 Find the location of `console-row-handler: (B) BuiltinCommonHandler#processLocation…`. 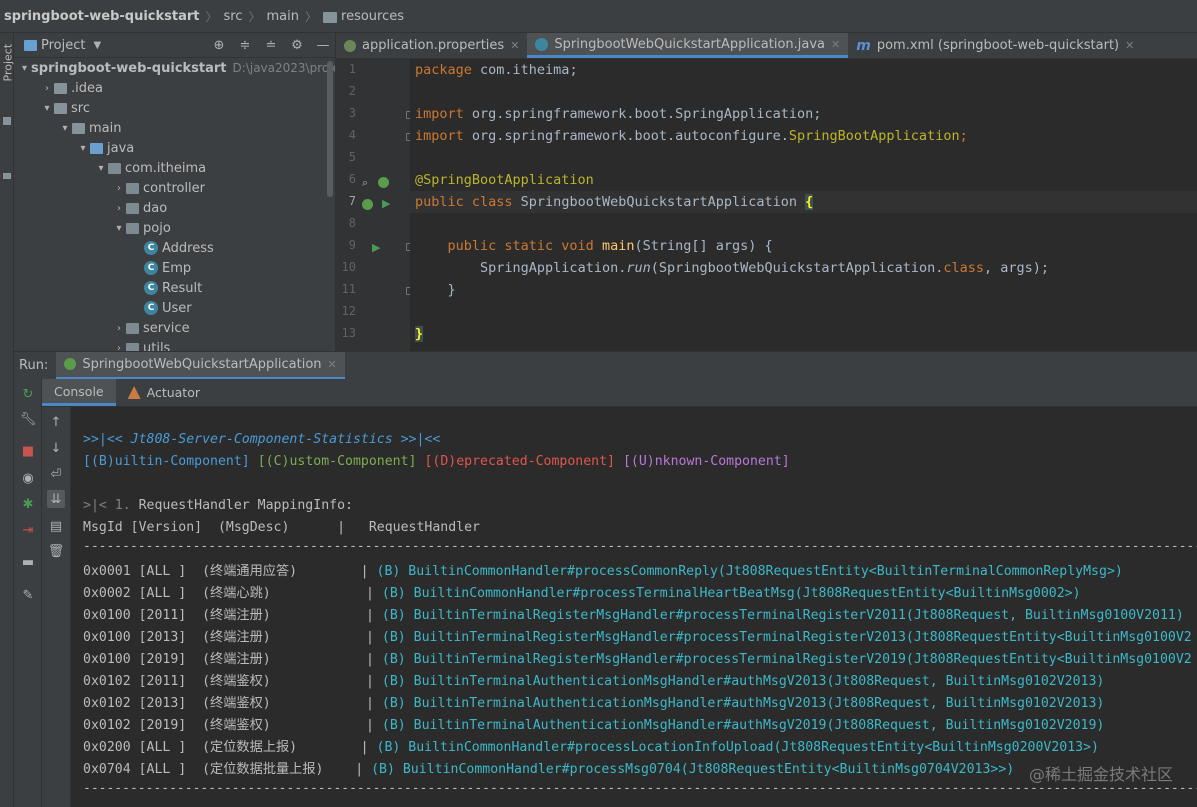

console-row-handler: (B) BuiltinCommonHandler#processLocation… is located at coordinates (734, 747).